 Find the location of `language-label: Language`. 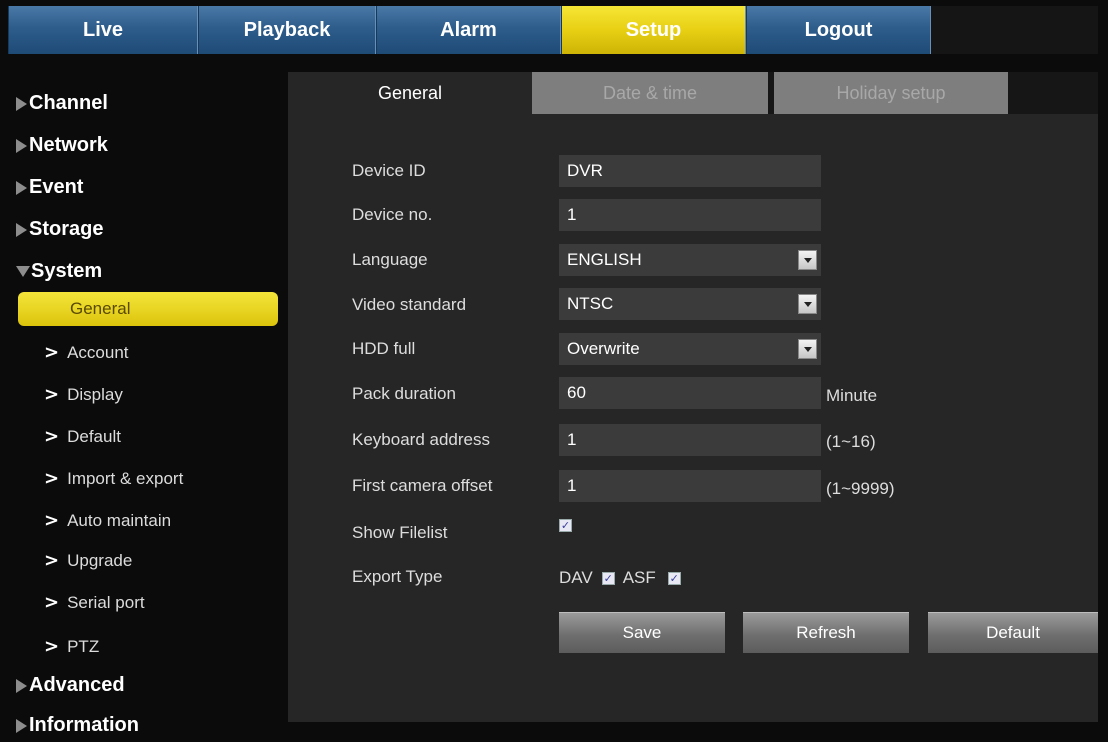

language-label: Language is located at coordinates (390, 259).